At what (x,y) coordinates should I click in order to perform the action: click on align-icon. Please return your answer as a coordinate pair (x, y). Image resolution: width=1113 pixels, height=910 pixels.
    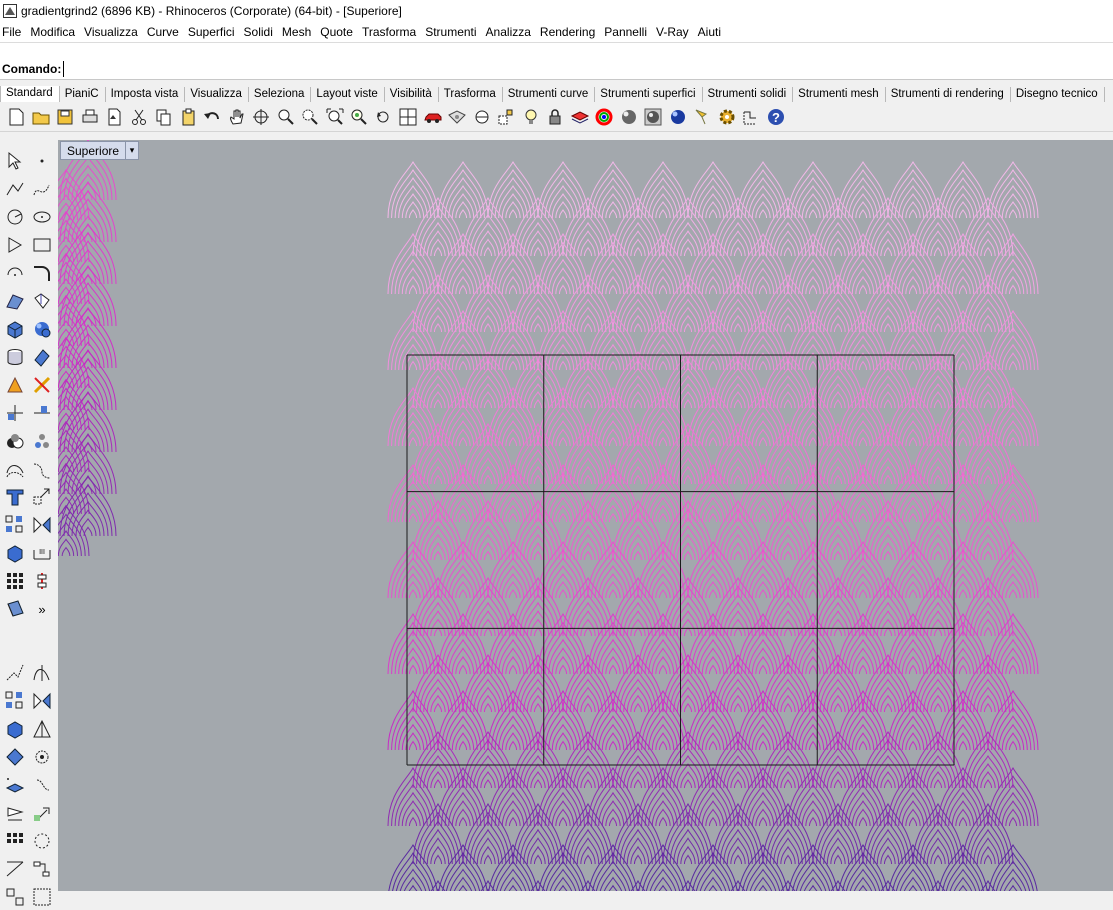
    Looking at the image, I should click on (42, 581).